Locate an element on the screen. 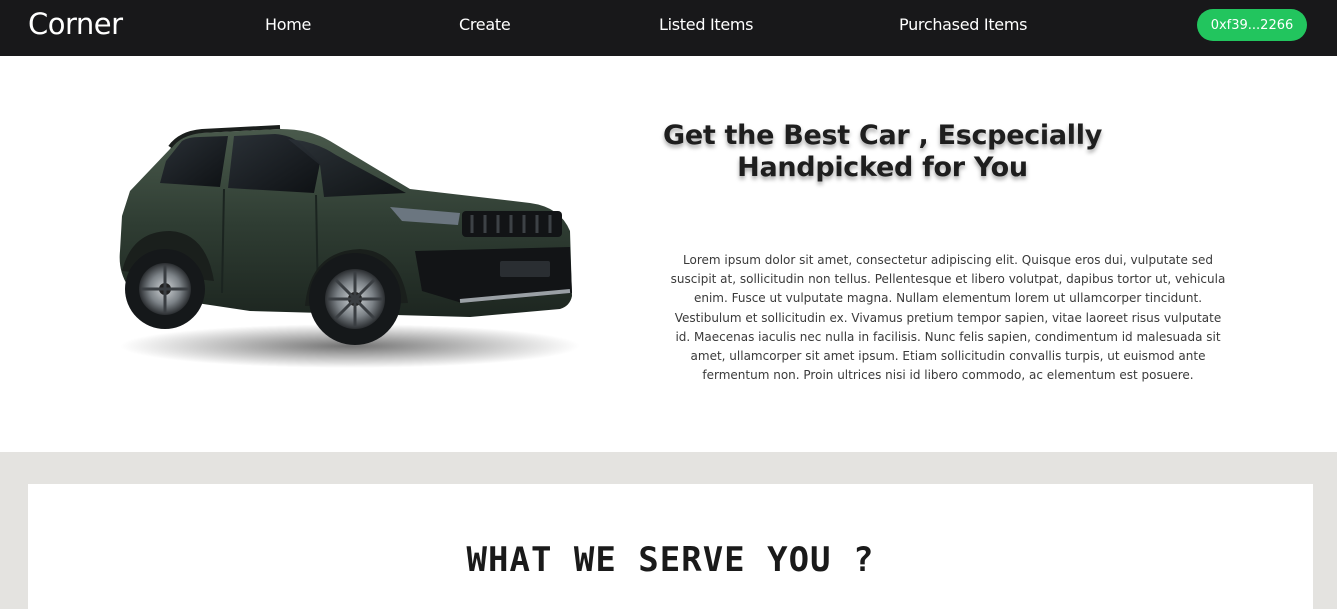 This screenshot has width=1337, height=609. nav-create-link: Create is located at coordinates (485, 24).